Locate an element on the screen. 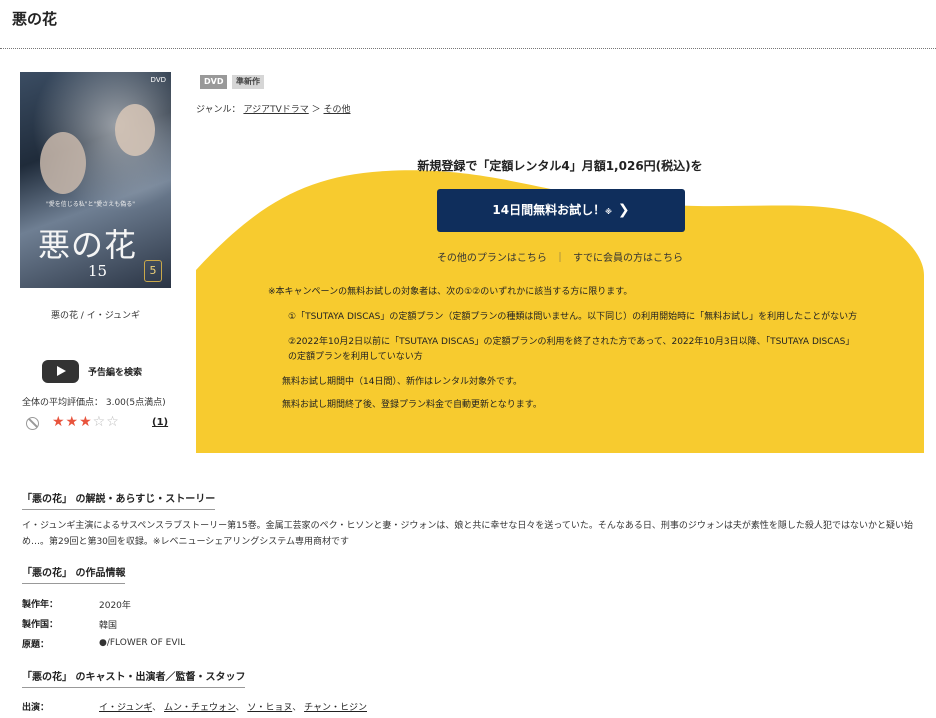 Image resolution: width=936 pixels, height=718 pixels. info-heading: 「悪の花」 の作品情報 is located at coordinates (74, 574).